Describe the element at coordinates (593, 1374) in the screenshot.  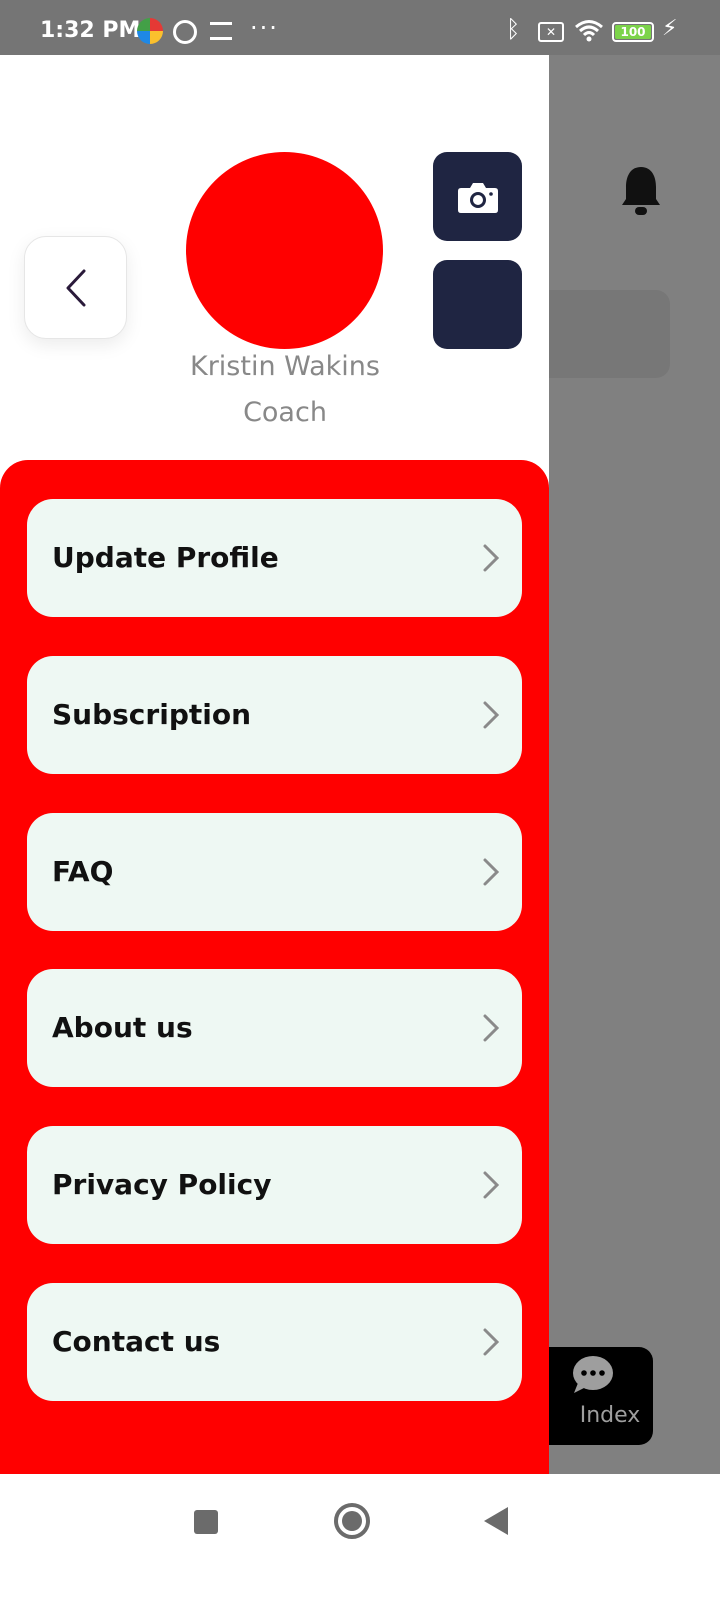
I see `chat-icon` at that location.